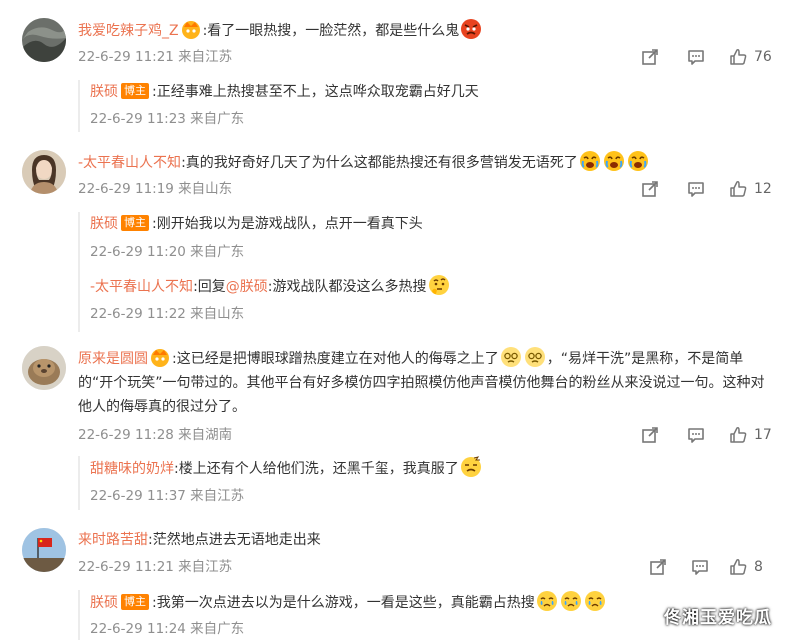 The image size is (786, 640). Describe the element at coordinates (167, 629) in the screenshot. I see `reply-meta: 22-6-29 11:24 来自广东` at that location.